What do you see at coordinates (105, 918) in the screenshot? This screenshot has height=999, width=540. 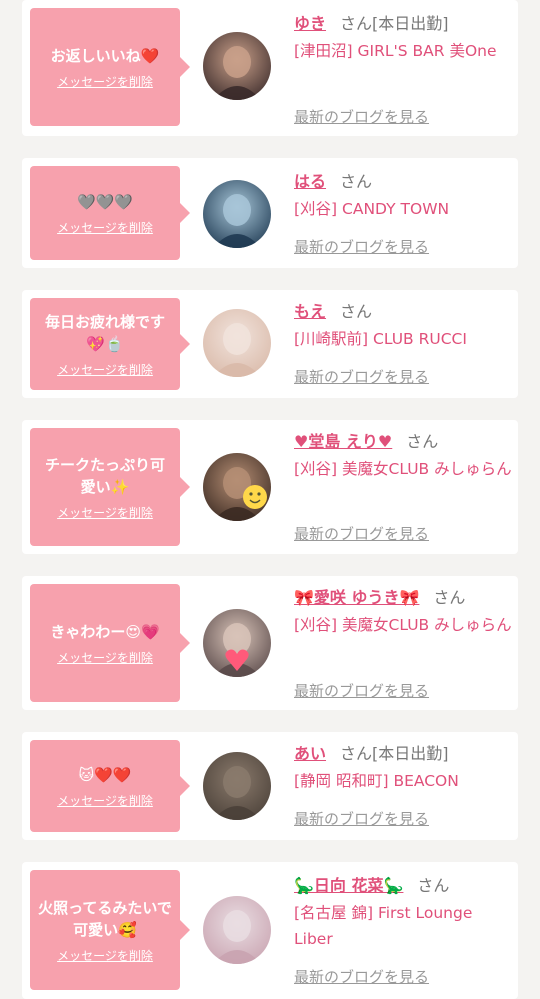 I see `message-text: 火照ってるみたいで可愛い🥰` at bounding box center [105, 918].